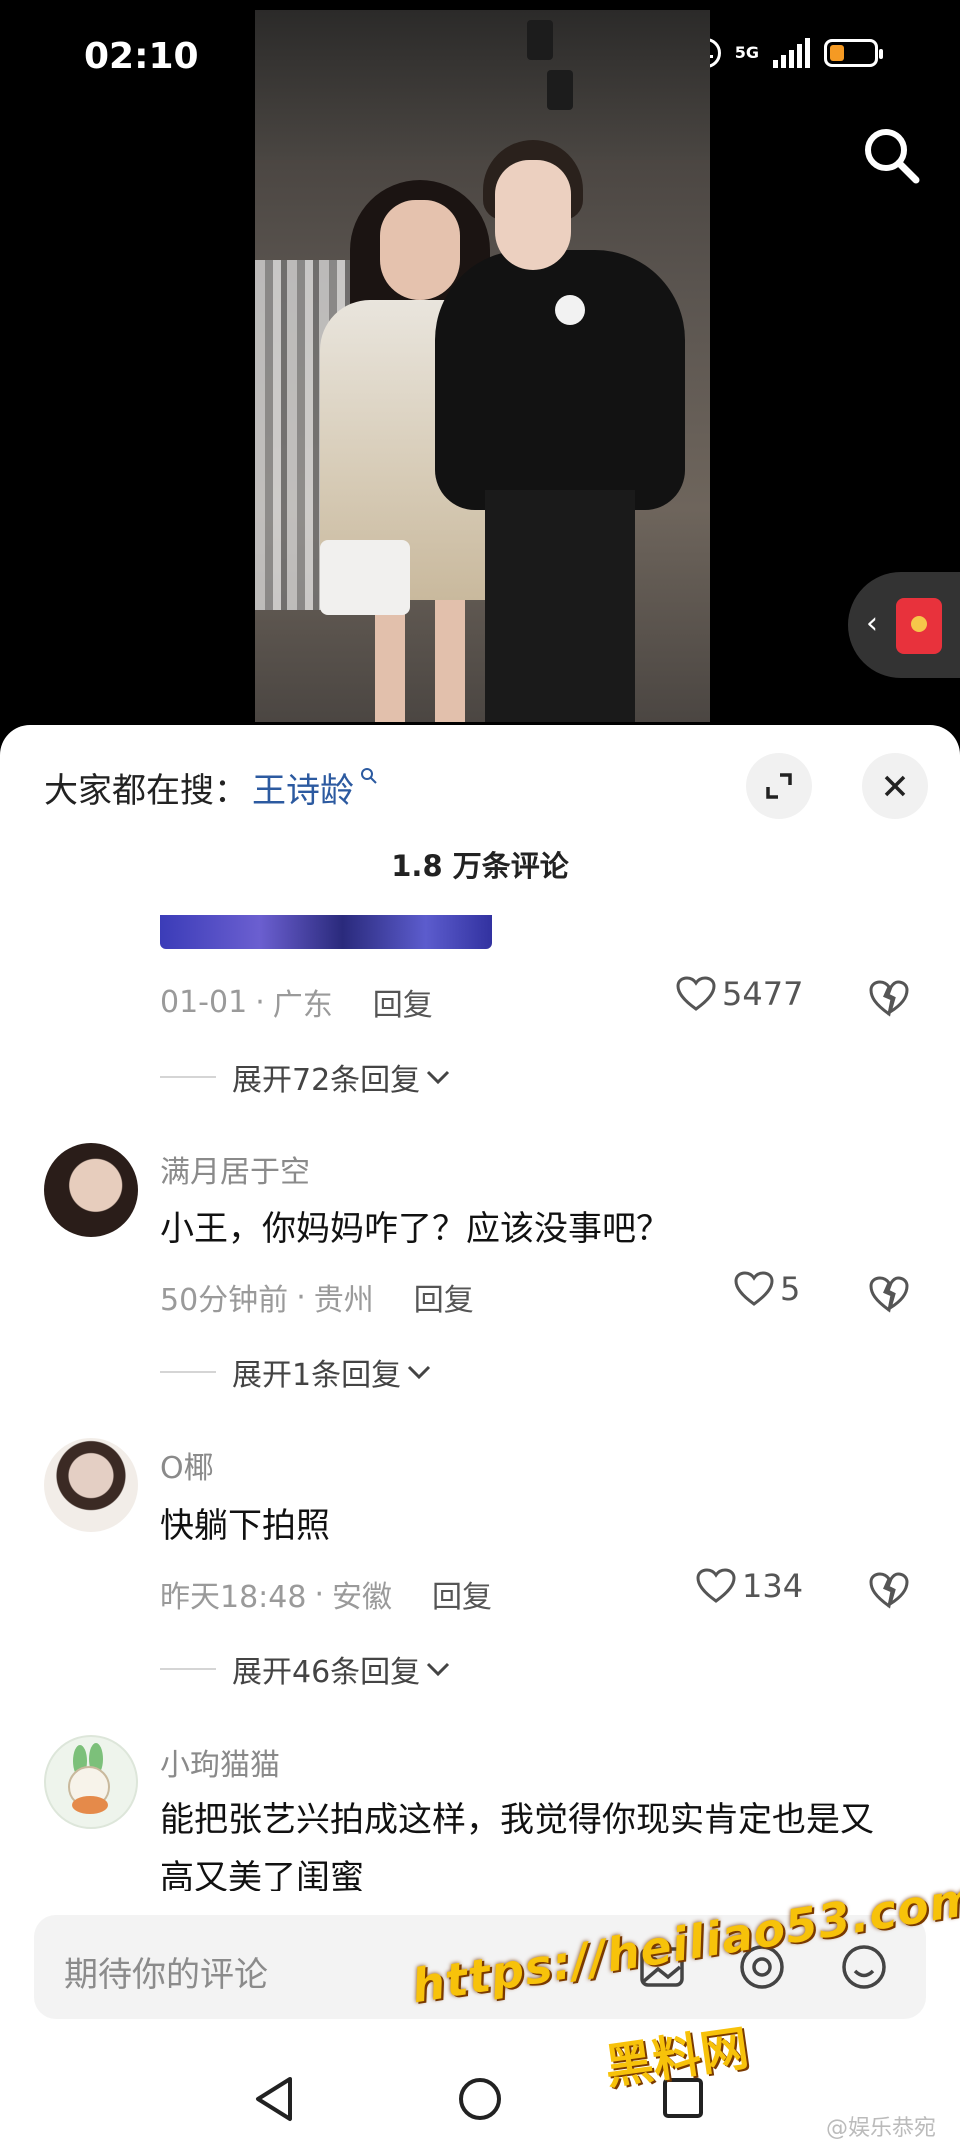 The height and width of the screenshot is (2145, 960). I want to click on comment-input-placeholder: 期待你的评论, so click(166, 1975).